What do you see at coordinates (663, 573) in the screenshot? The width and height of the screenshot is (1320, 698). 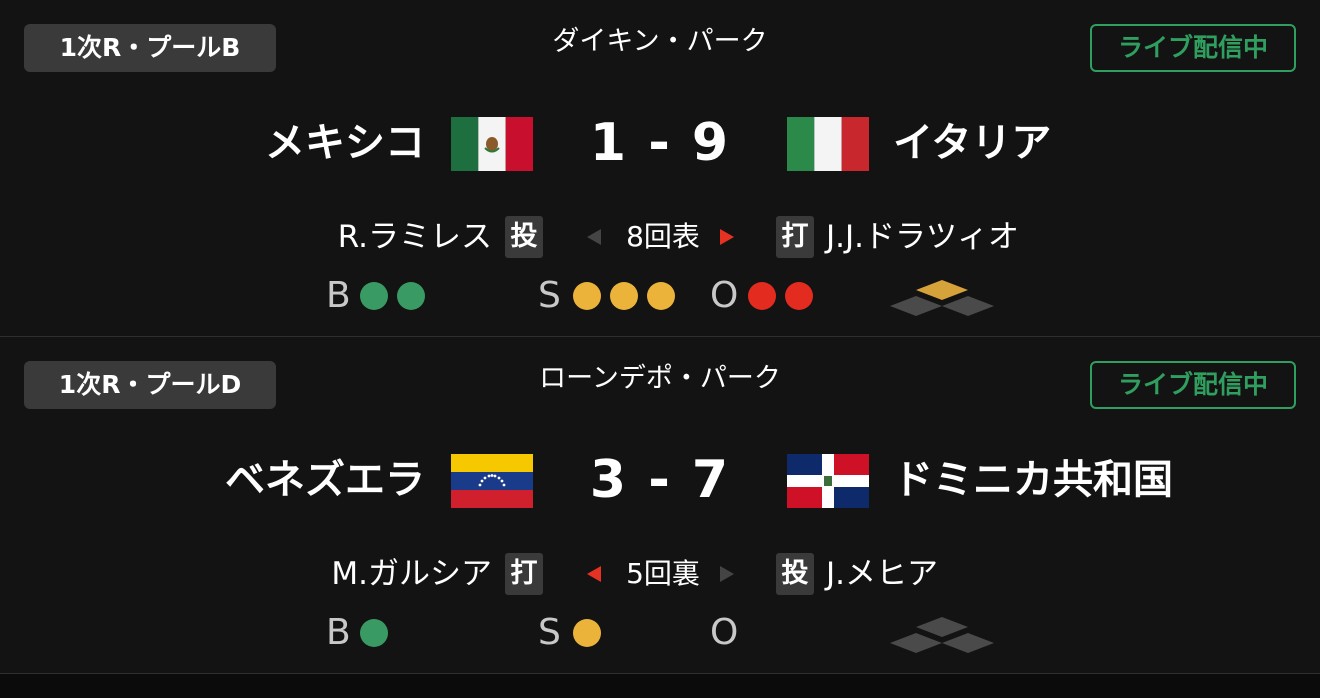 I see `inning-indicator: 5回裏` at bounding box center [663, 573].